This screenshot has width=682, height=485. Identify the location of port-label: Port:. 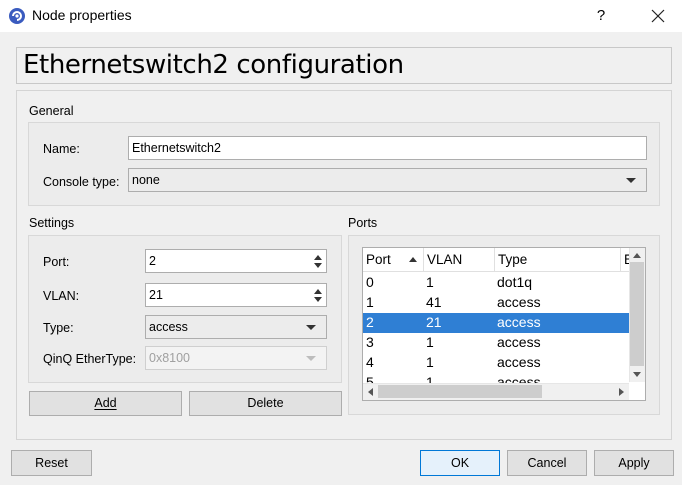
(56, 262).